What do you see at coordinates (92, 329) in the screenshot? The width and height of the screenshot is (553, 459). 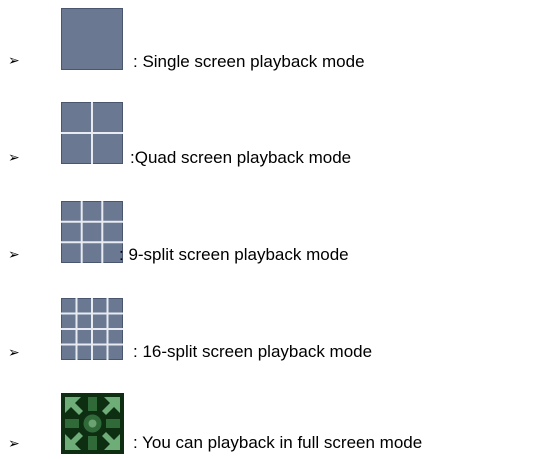 I see `sixteen-split-screen-icon` at bounding box center [92, 329].